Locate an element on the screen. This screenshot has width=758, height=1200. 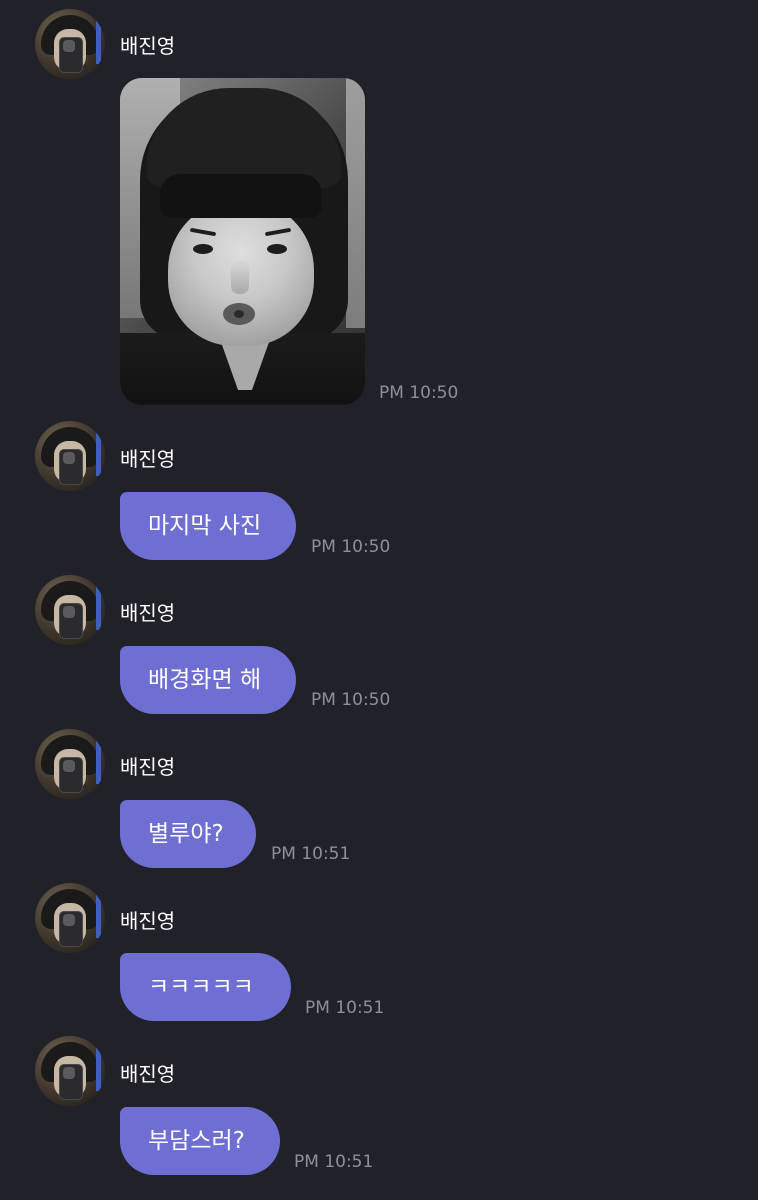
photo-background is located at coordinates (355, 203).